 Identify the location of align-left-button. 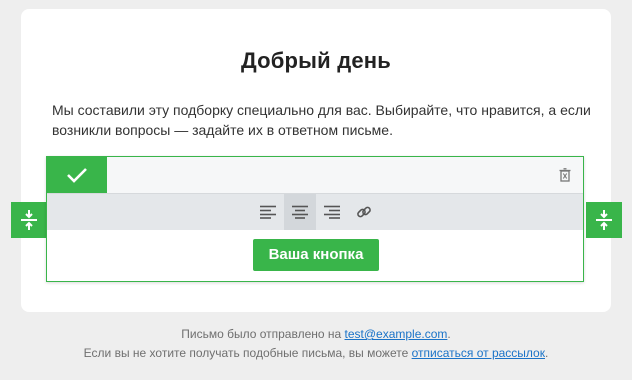
(268, 212).